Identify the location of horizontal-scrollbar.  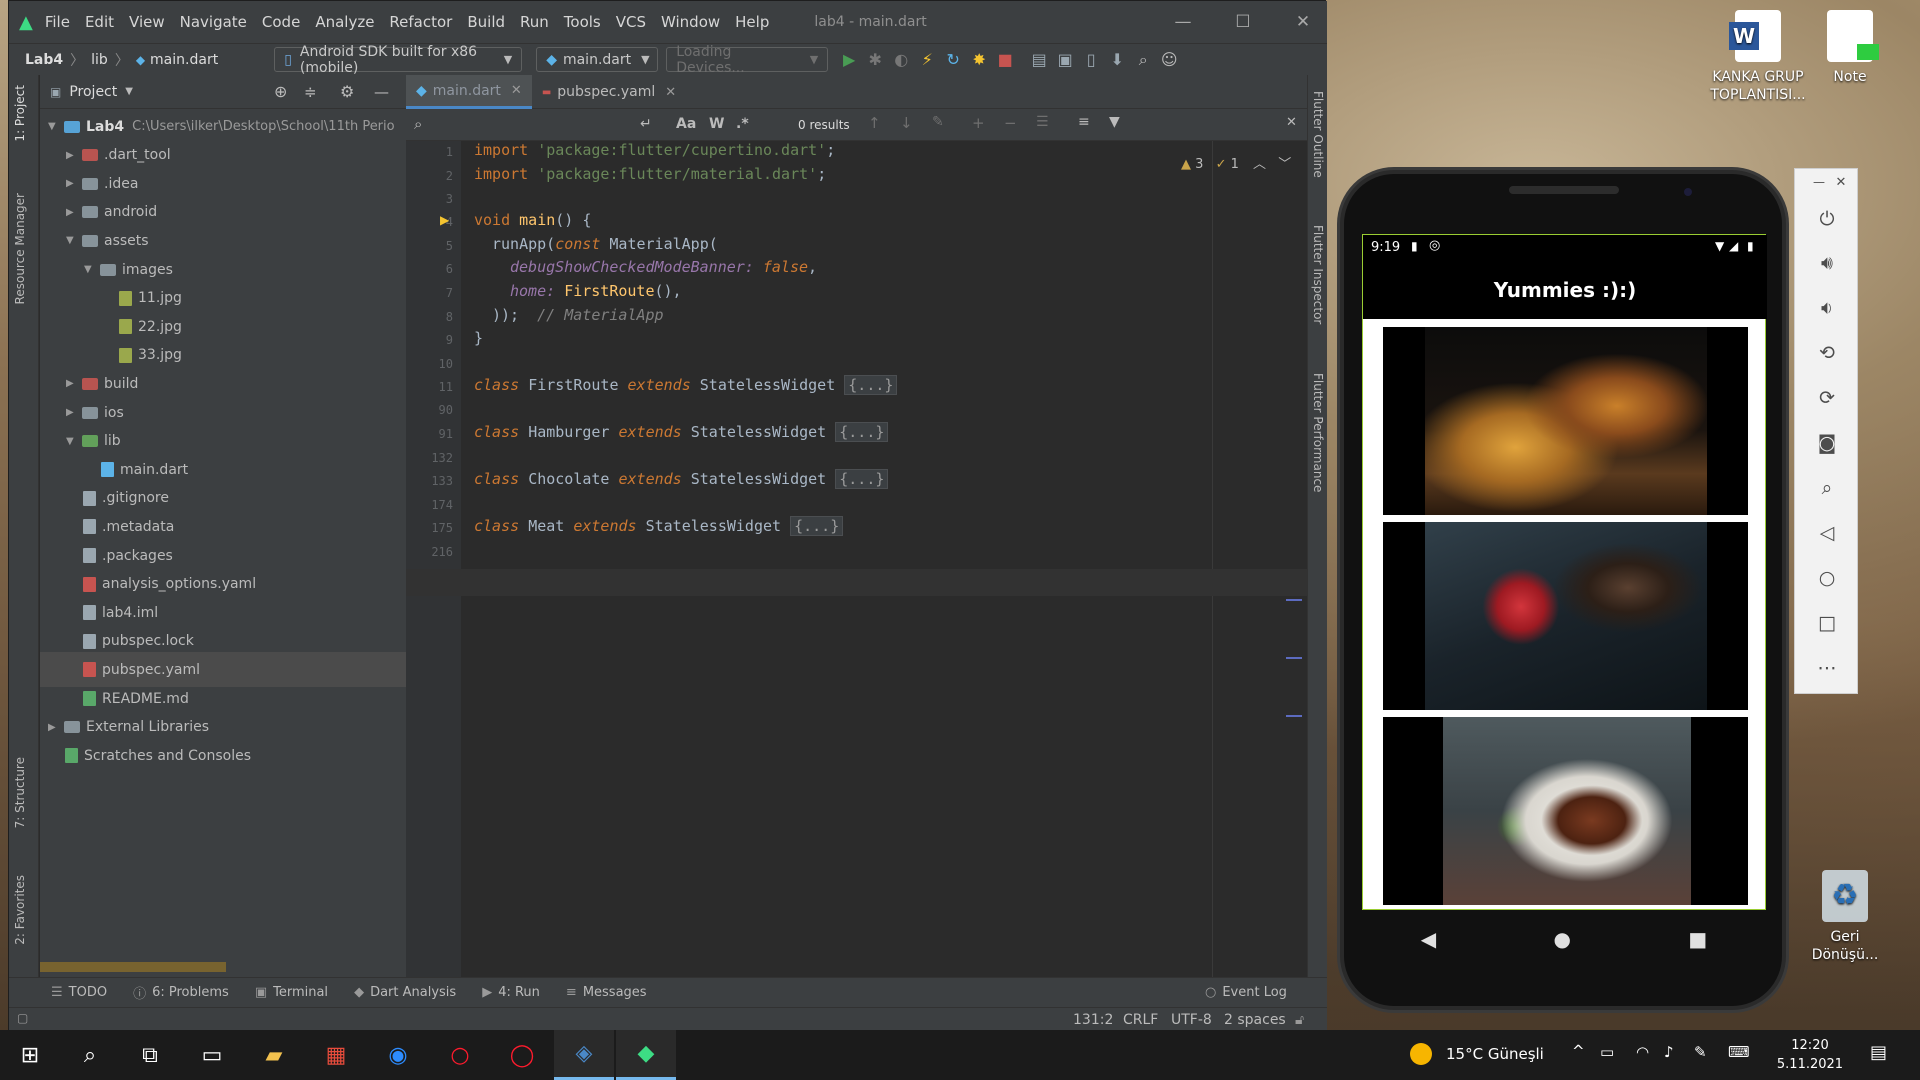
(133, 967).